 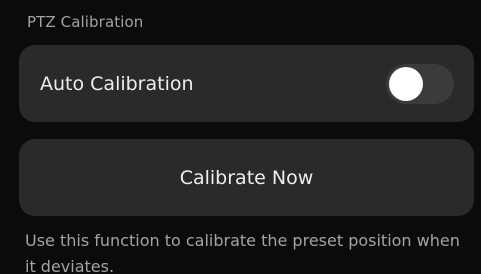 I want to click on toggle-knob, so click(x=406, y=83).